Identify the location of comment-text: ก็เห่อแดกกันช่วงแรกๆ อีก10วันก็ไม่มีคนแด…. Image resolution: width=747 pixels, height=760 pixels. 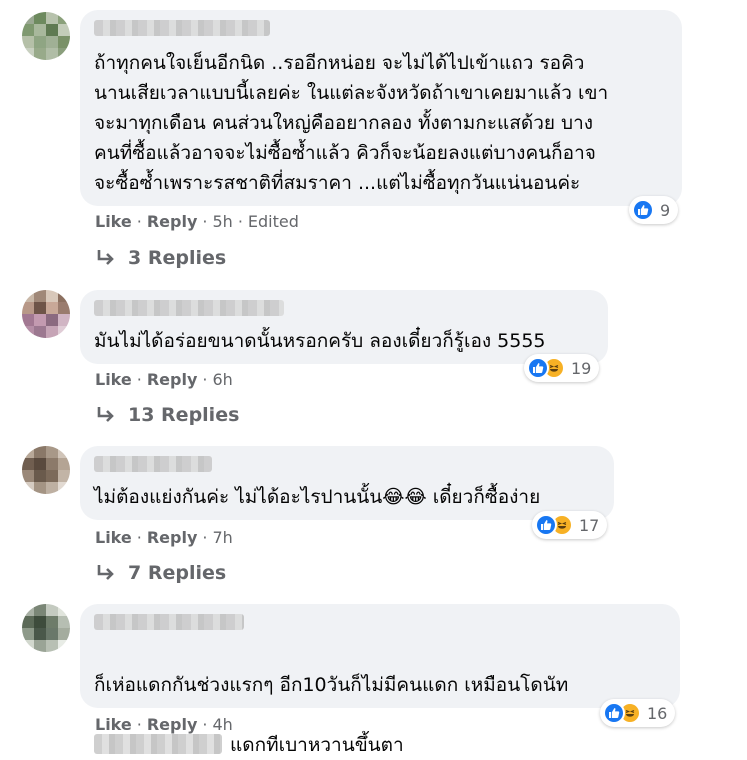
(331, 700).